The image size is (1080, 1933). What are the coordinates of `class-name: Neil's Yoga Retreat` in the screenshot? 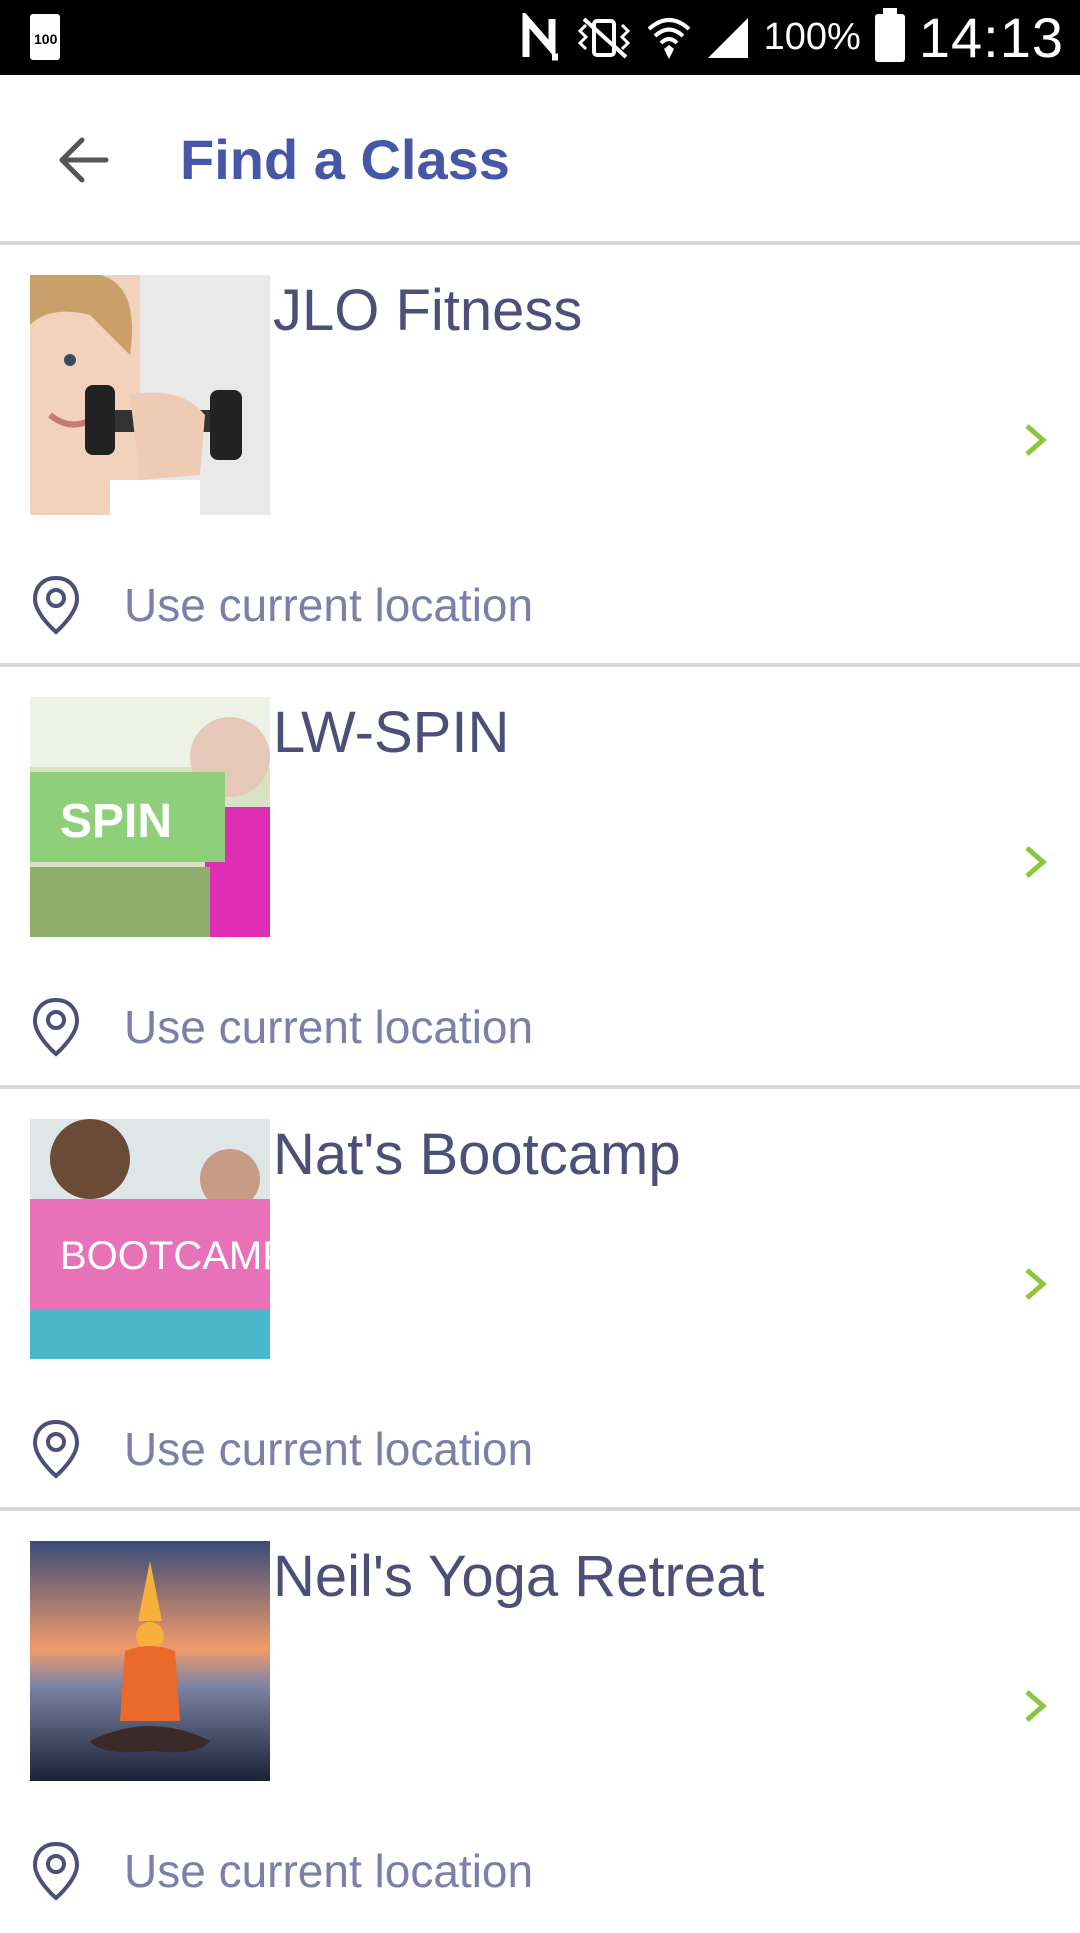 It's located at (519, 1576).